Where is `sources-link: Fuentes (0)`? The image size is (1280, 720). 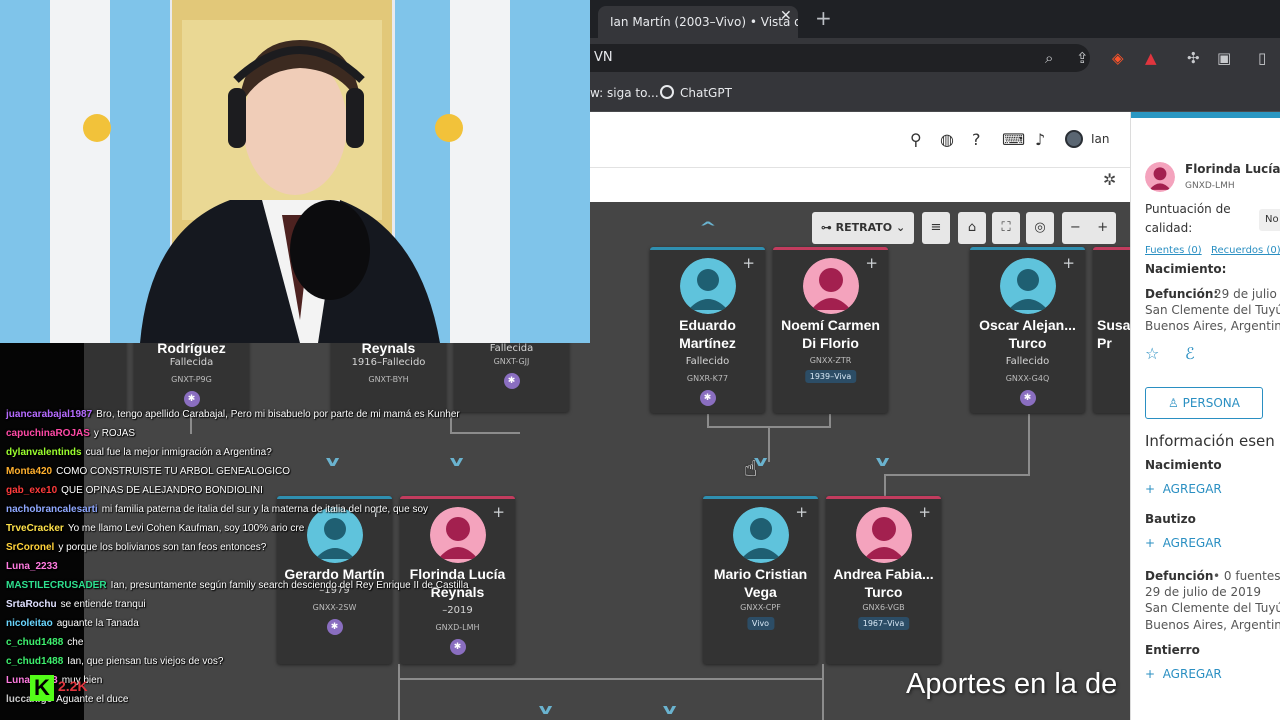 sources-link: Fuentes (0) is located at coordinates (1173, 250).